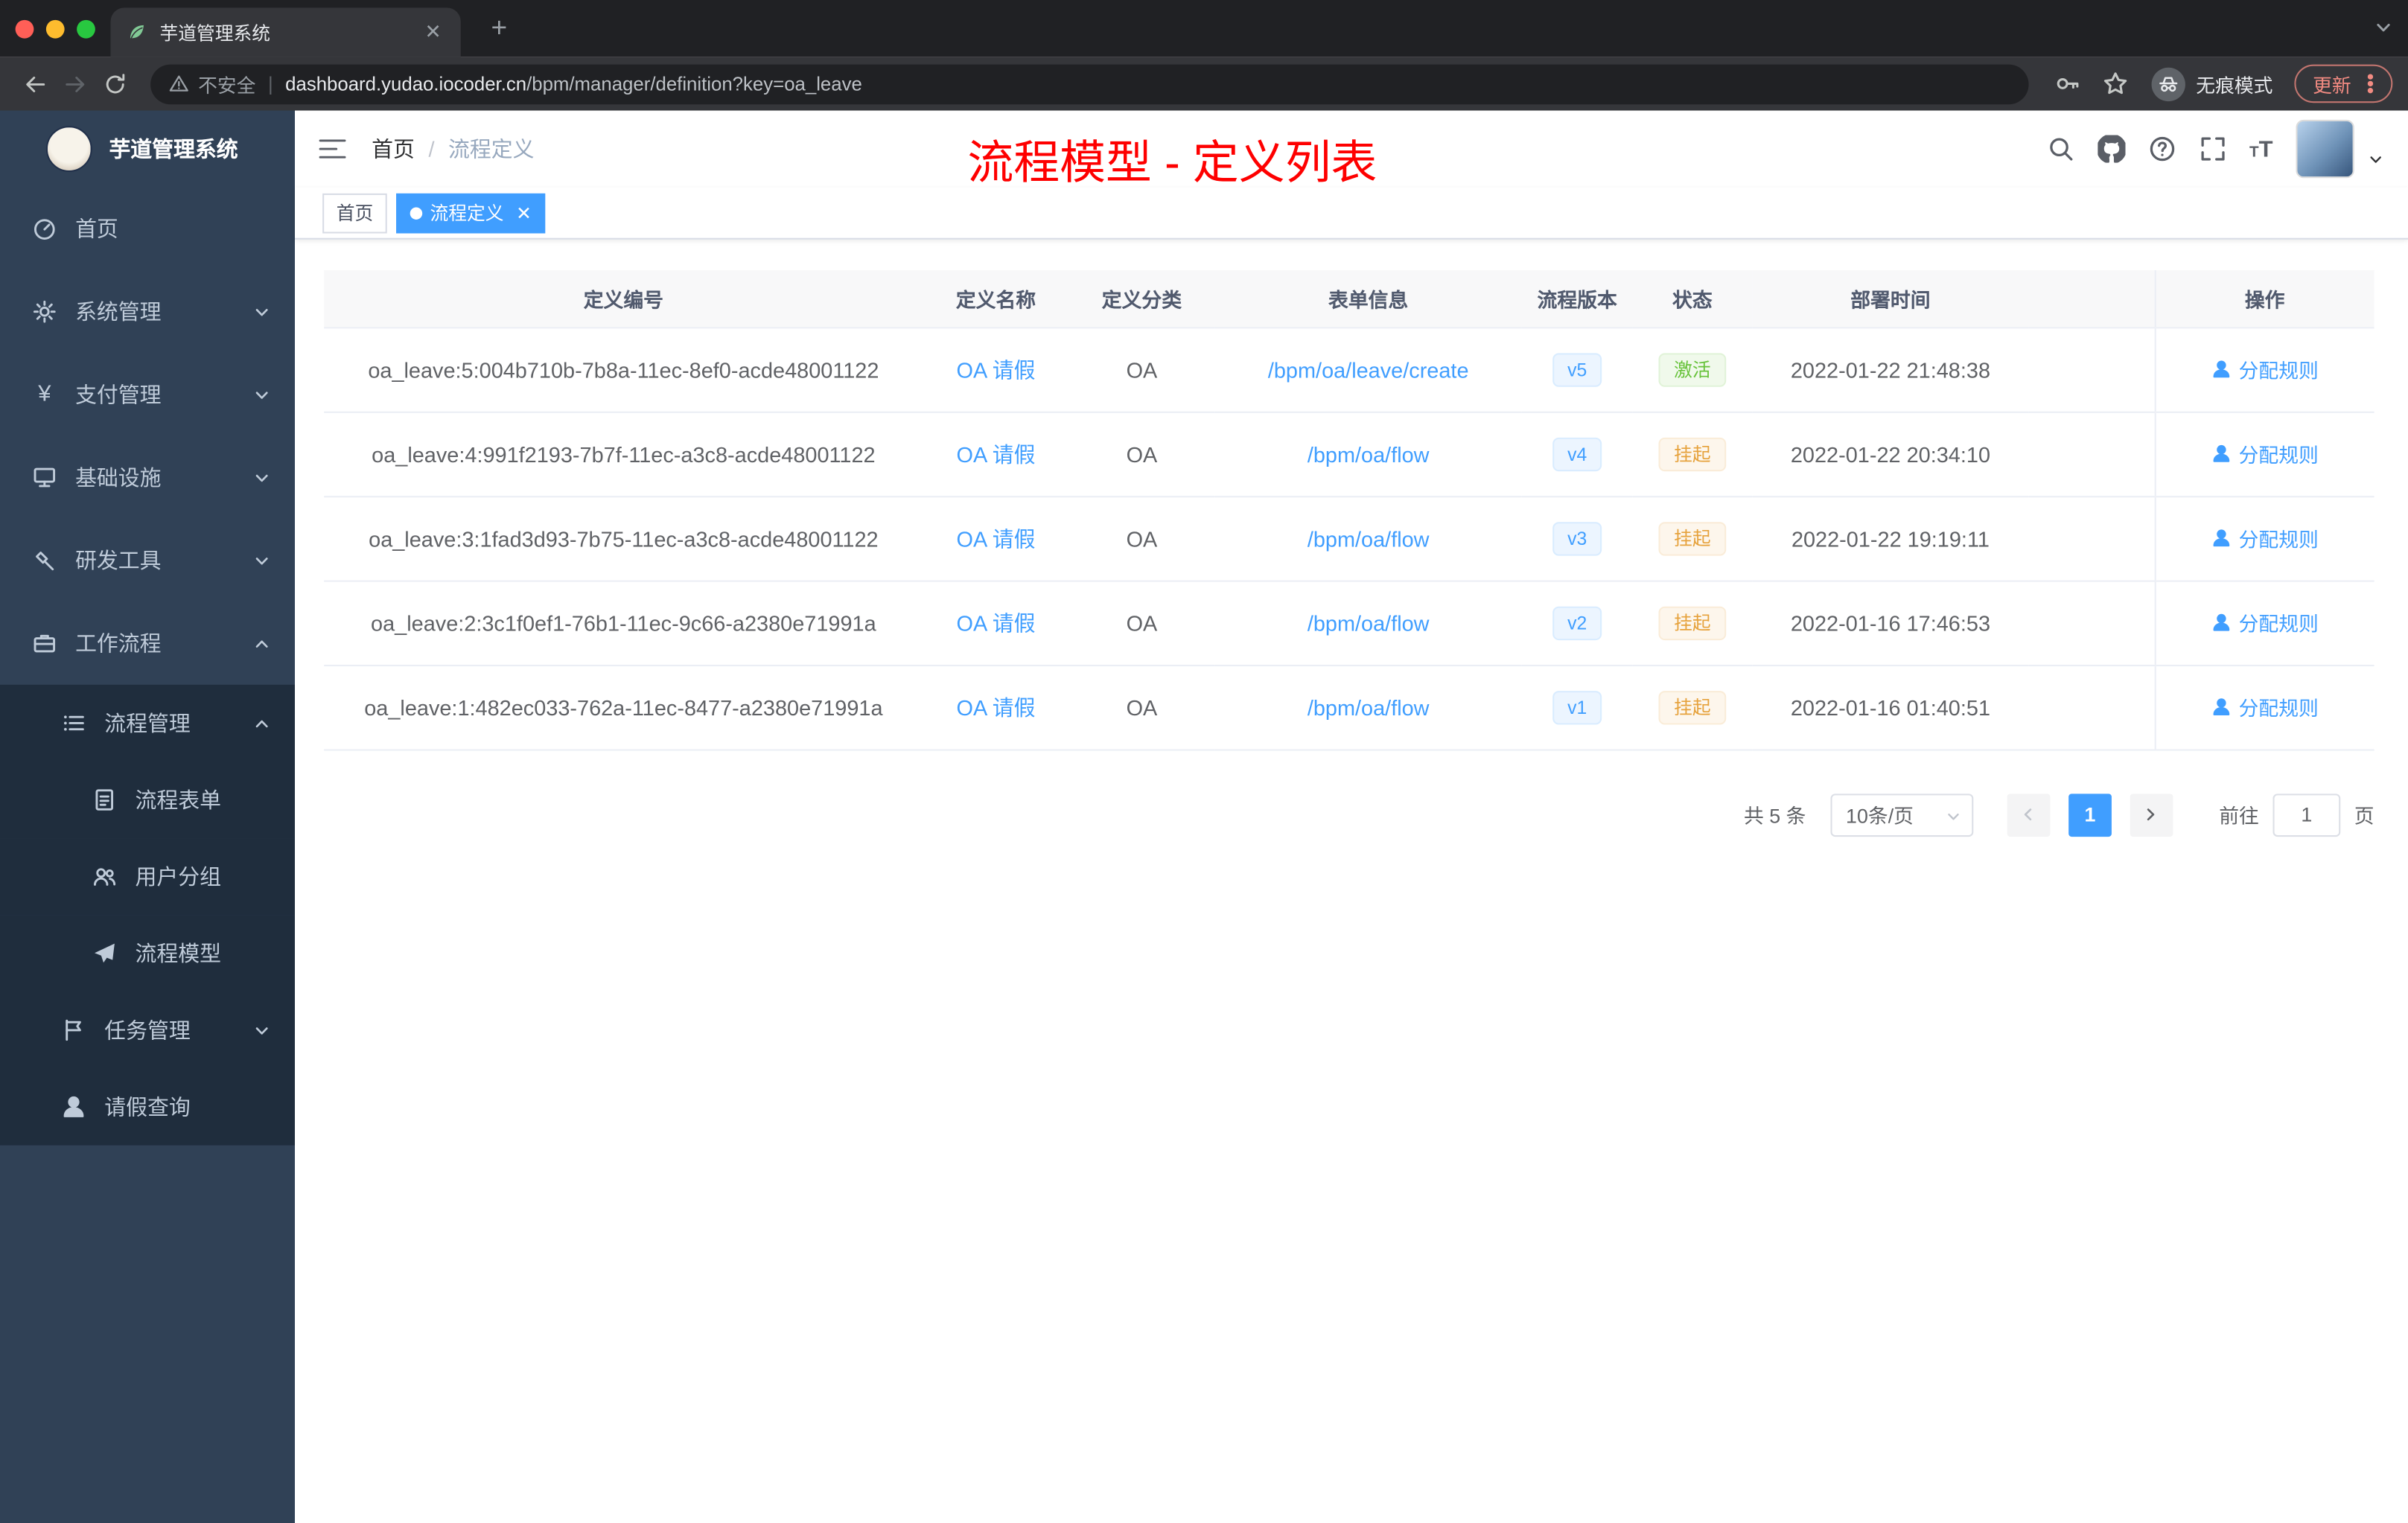 Image resolution: width=2408 pixels, height=1523 pixels. What do you see at coordinates (2111, 149) in the screenshot?
I see `github-icon` at bounding box center [2111, 149].